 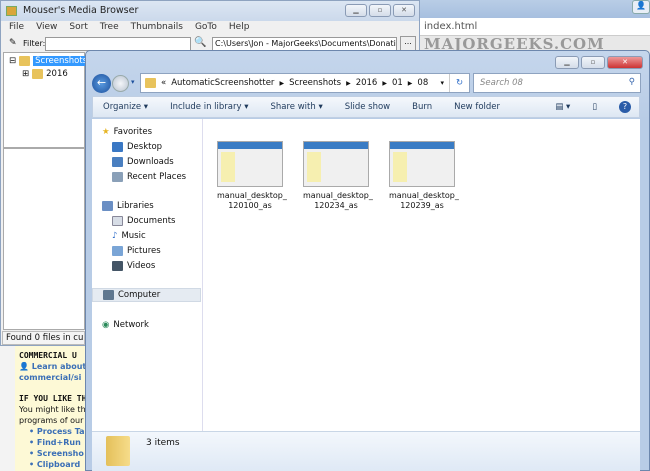 What do you see at coordinates (535, 27) in the screenshot?
I see `browser-tab-title: index.html` at bounding box center [535, 27].